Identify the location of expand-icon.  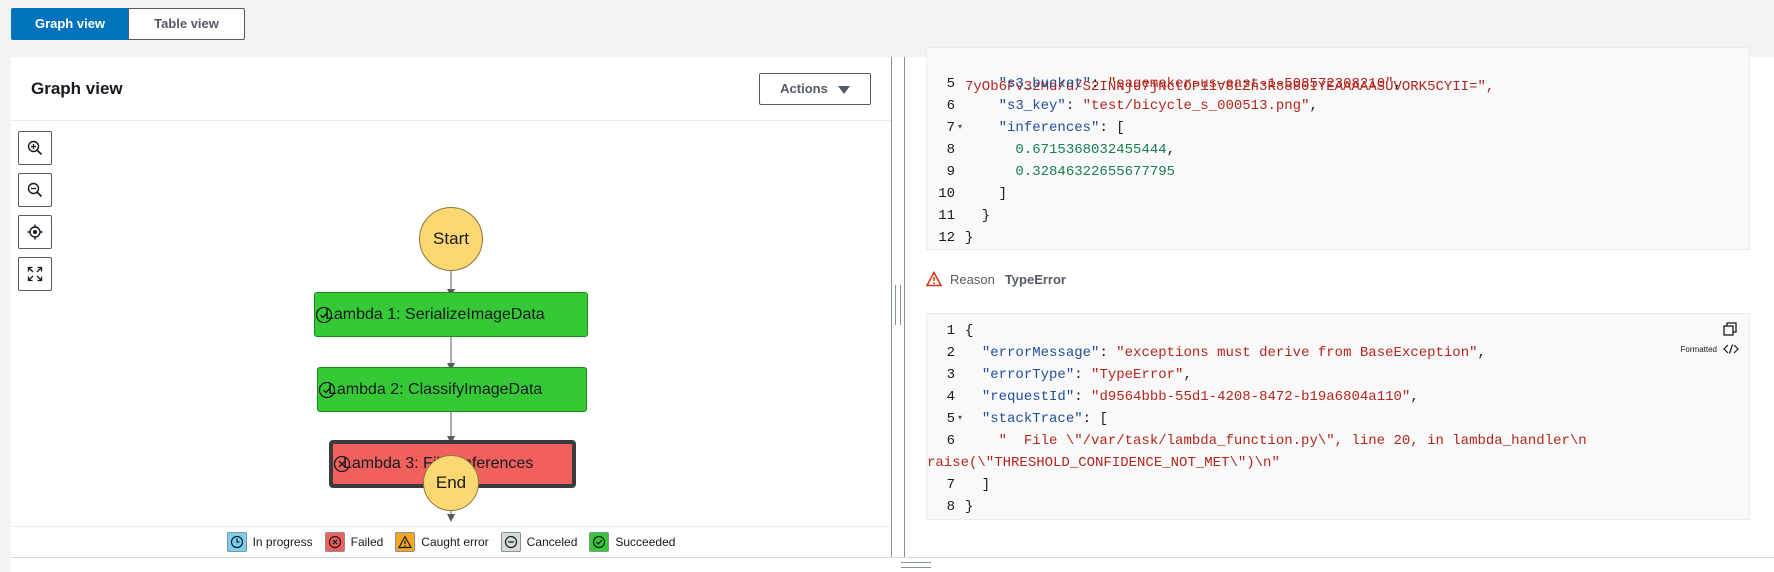
(35, 274).